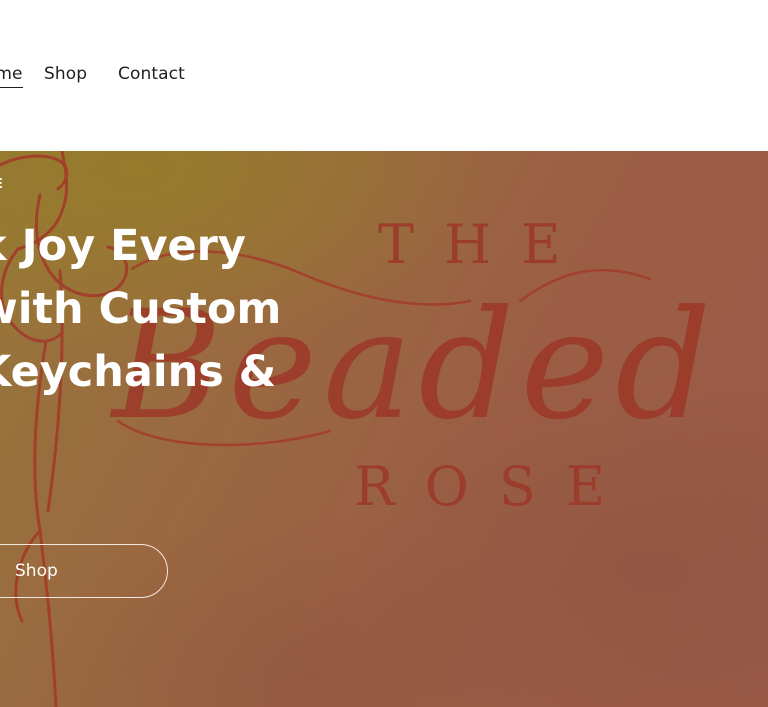 This screenshot has height=707, width=768. I want to click on headline-line-1: k Joy Every, so click(123, 246).